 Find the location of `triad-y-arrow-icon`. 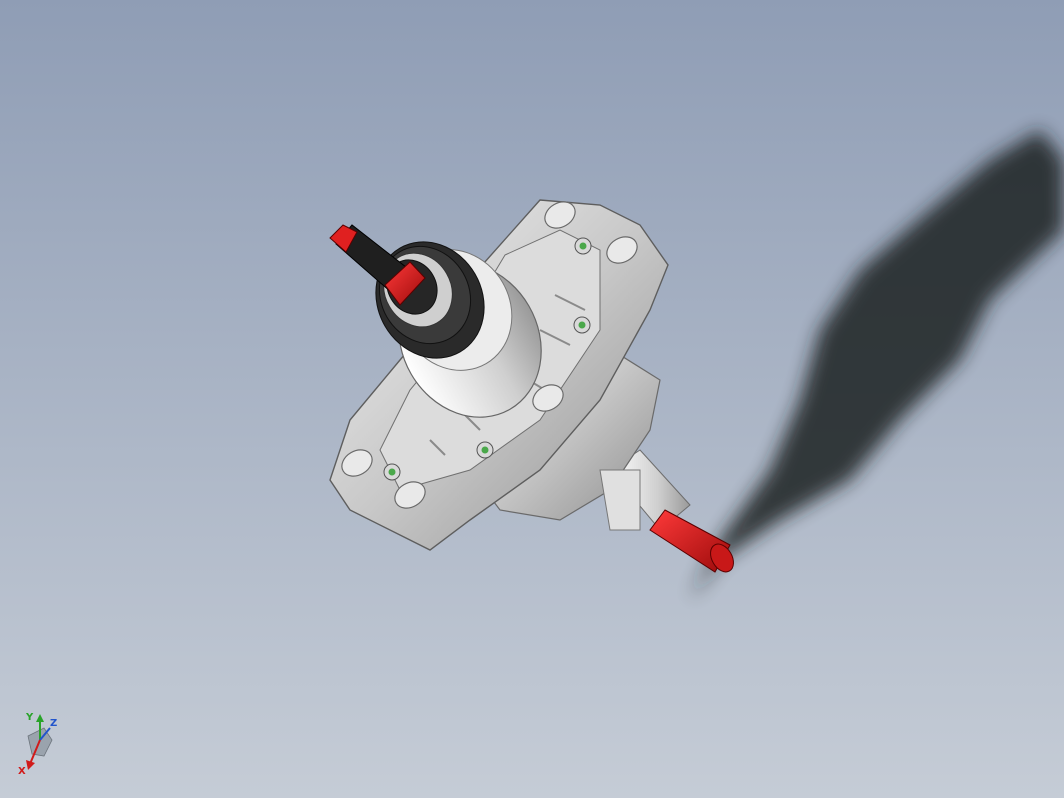

triad-y-arrow-icon is located at coordinates (40, 718).